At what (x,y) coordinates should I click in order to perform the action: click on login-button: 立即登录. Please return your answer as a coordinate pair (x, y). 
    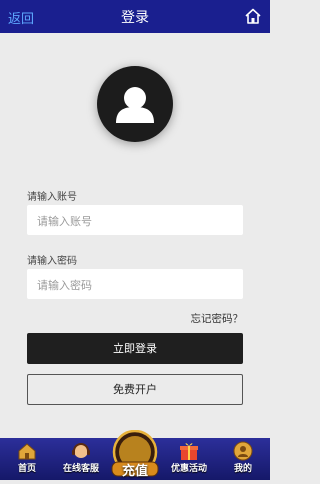
    Looking at the image, I should click on (135, 348).